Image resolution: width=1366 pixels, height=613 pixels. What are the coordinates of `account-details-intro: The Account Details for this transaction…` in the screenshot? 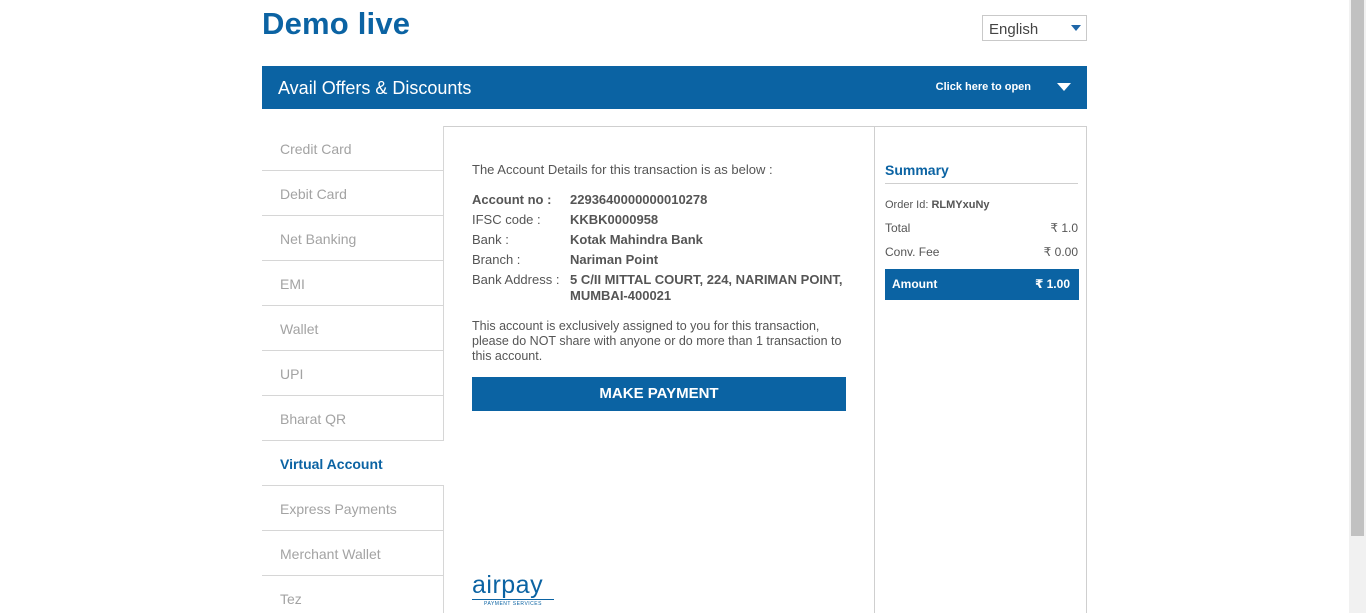 It's located at (622, 169).